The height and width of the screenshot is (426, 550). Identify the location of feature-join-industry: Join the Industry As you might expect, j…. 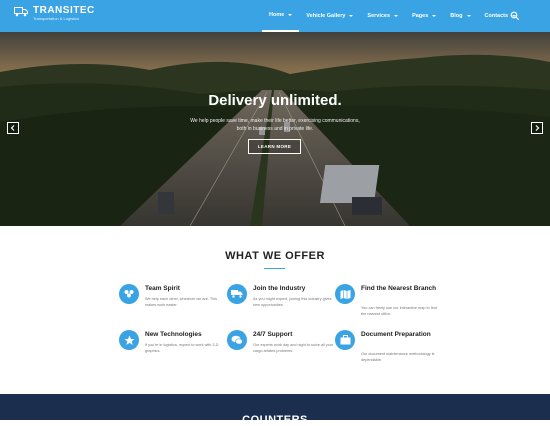
(279, 304).